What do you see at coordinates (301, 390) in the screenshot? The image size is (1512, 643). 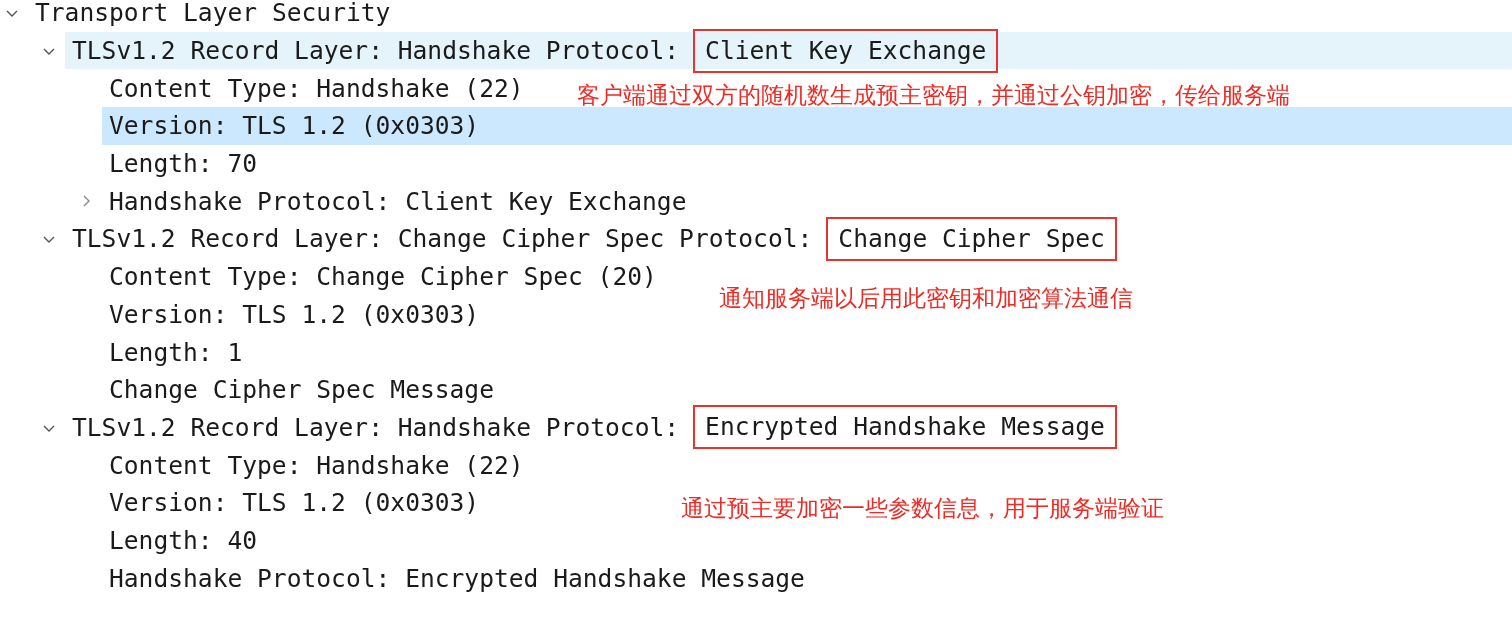 I see `tree-item-label: Change Cipher Spec Message` at bounding box center [301, 390].